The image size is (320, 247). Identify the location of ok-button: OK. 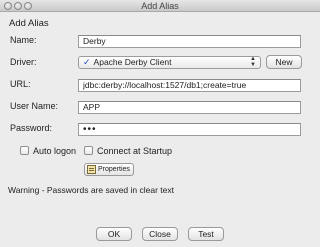
(114, 234).